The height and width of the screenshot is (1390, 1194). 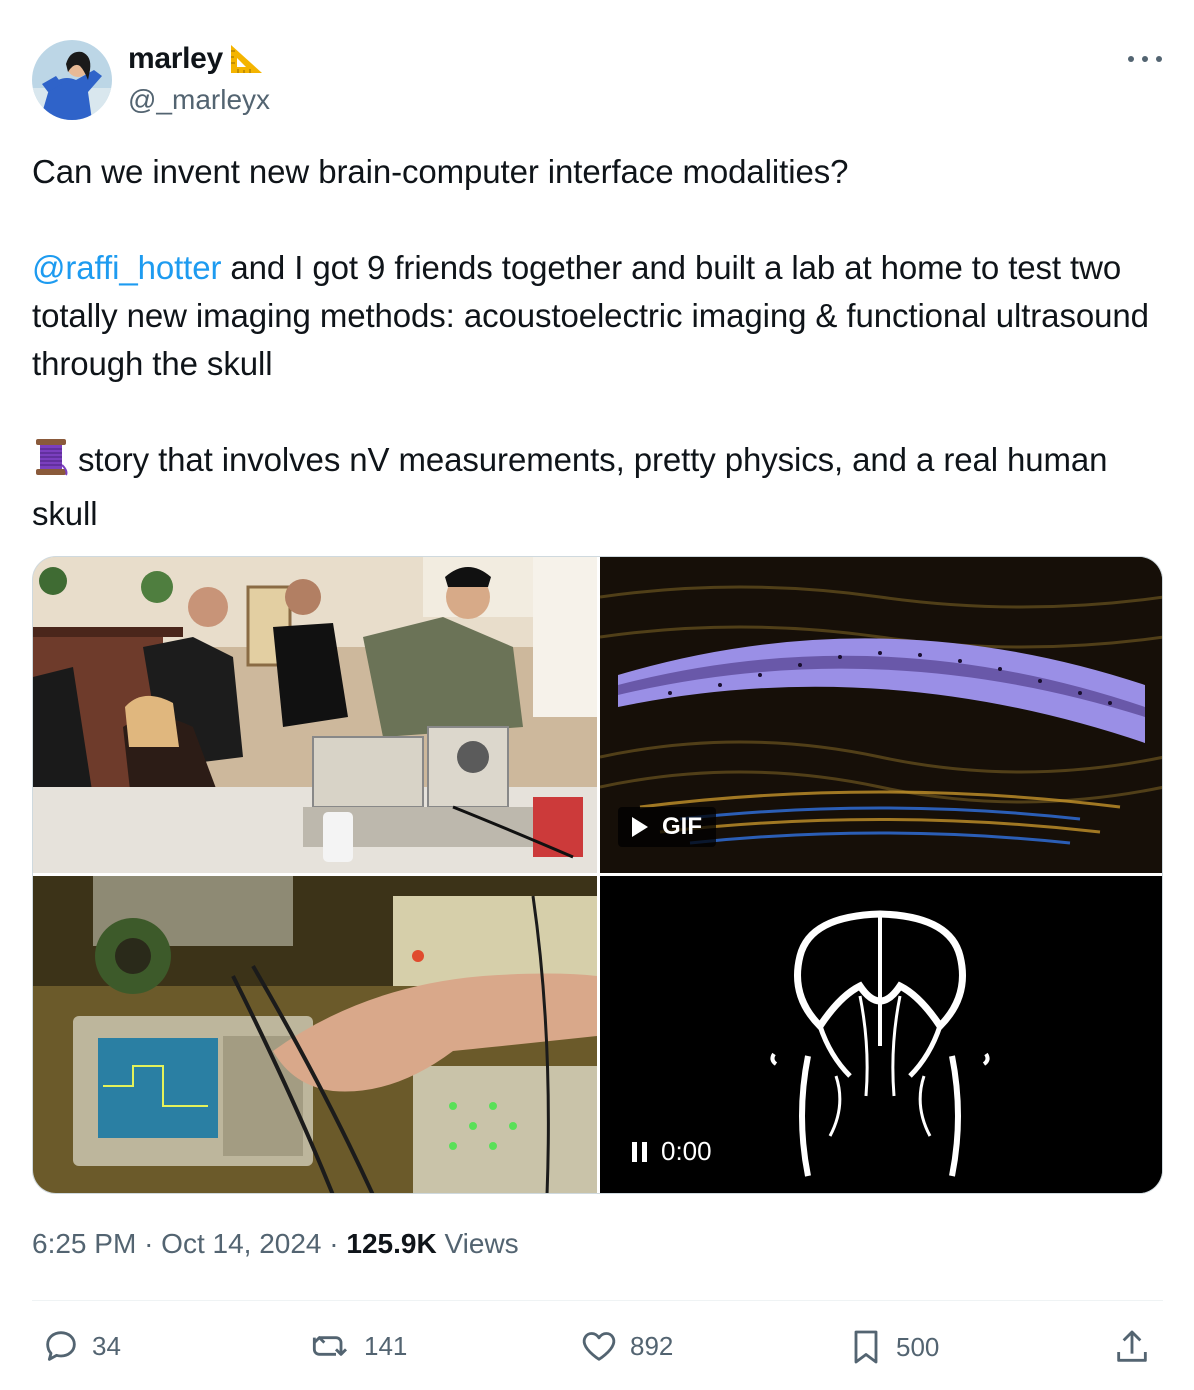 I want to click on post-date: Oct 14, 2024, so click(x=241, y=1243).